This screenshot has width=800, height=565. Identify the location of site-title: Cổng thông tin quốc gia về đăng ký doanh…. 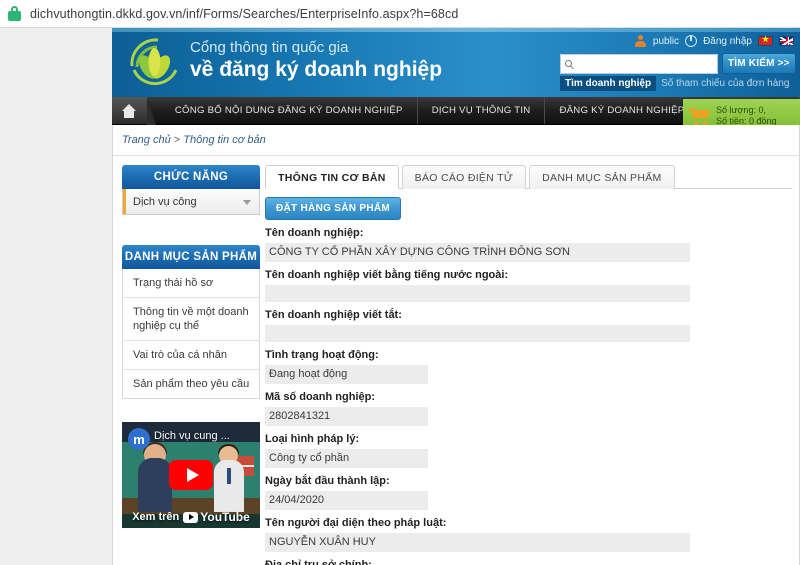
(316, 60).